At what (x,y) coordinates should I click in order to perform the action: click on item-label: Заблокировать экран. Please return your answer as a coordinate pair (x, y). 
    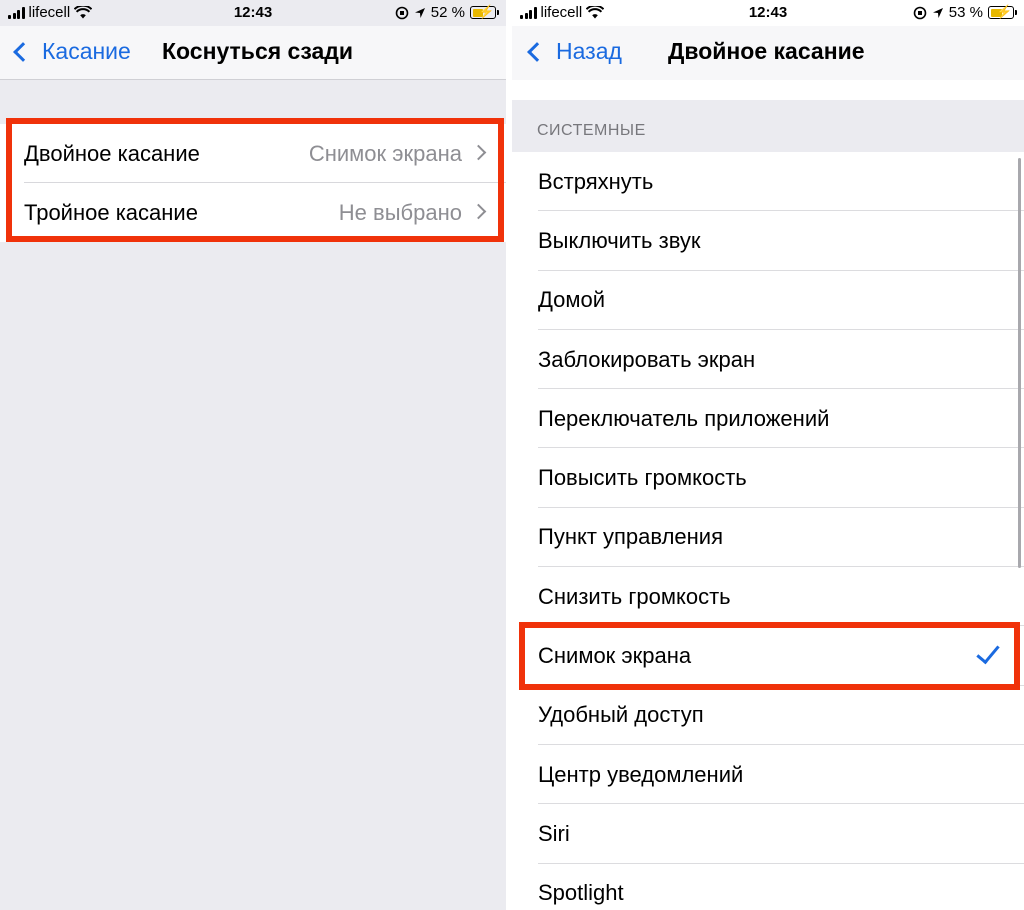
    Looking at the image, I should click on (647, 359).